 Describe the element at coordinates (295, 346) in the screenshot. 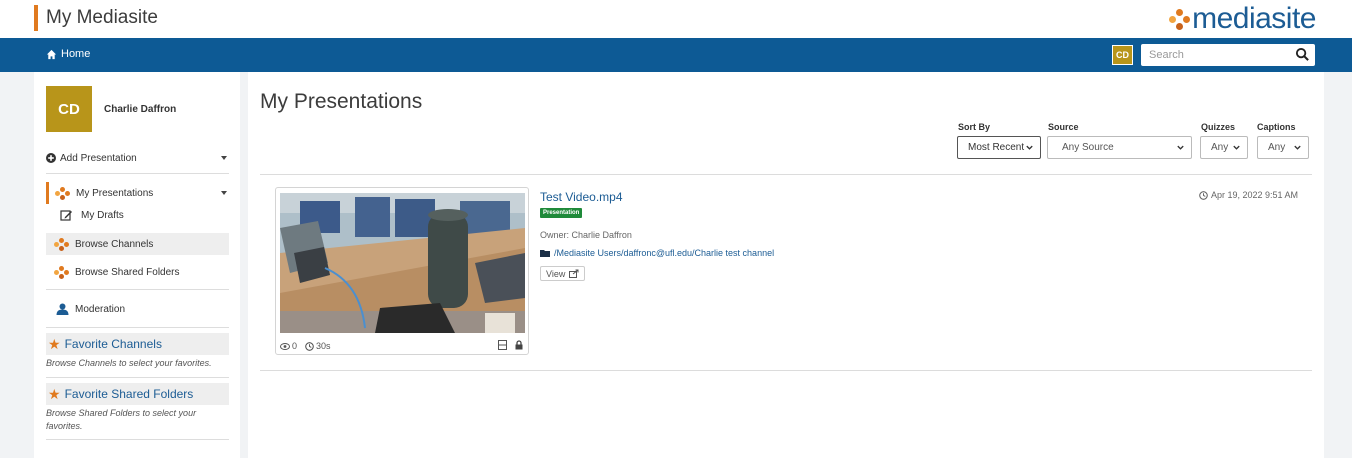

I see `views-value: 0` at that location.